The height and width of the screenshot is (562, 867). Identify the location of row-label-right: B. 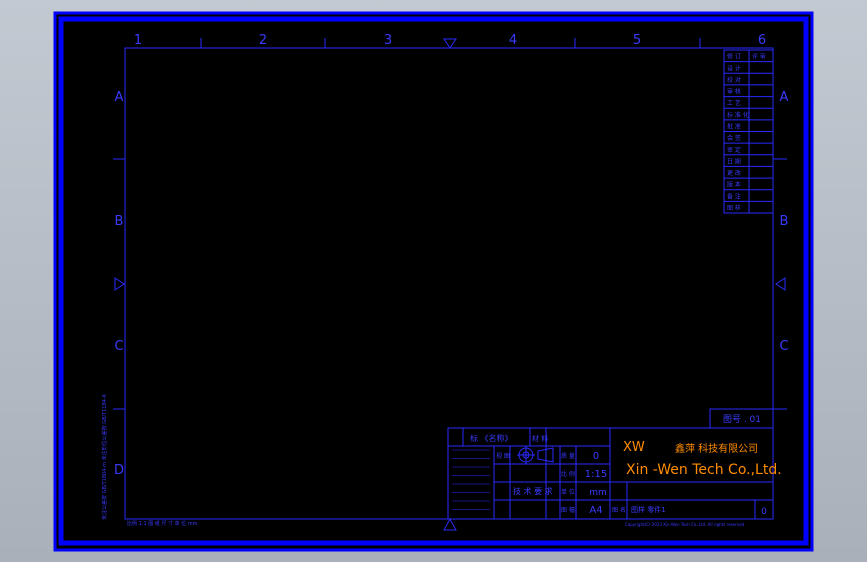
(784, 221).